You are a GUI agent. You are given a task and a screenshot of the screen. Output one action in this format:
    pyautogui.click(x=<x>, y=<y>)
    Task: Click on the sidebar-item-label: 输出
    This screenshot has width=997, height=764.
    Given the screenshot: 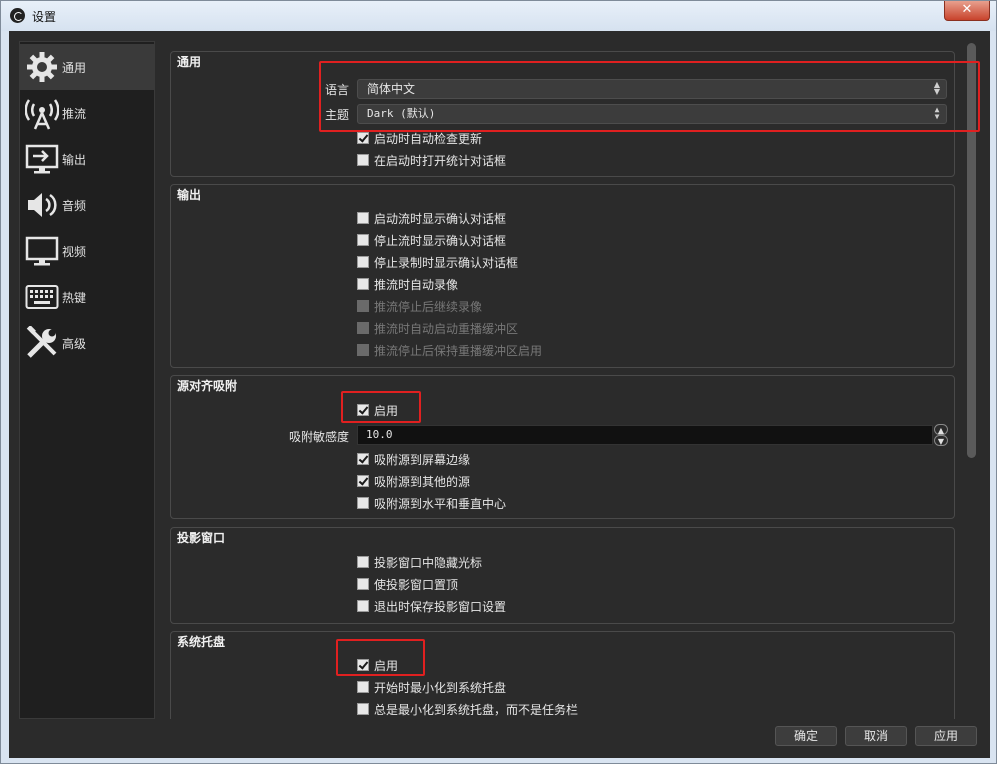 What is the action you would take?
    pyautogui.click(x=74, y=159)
    